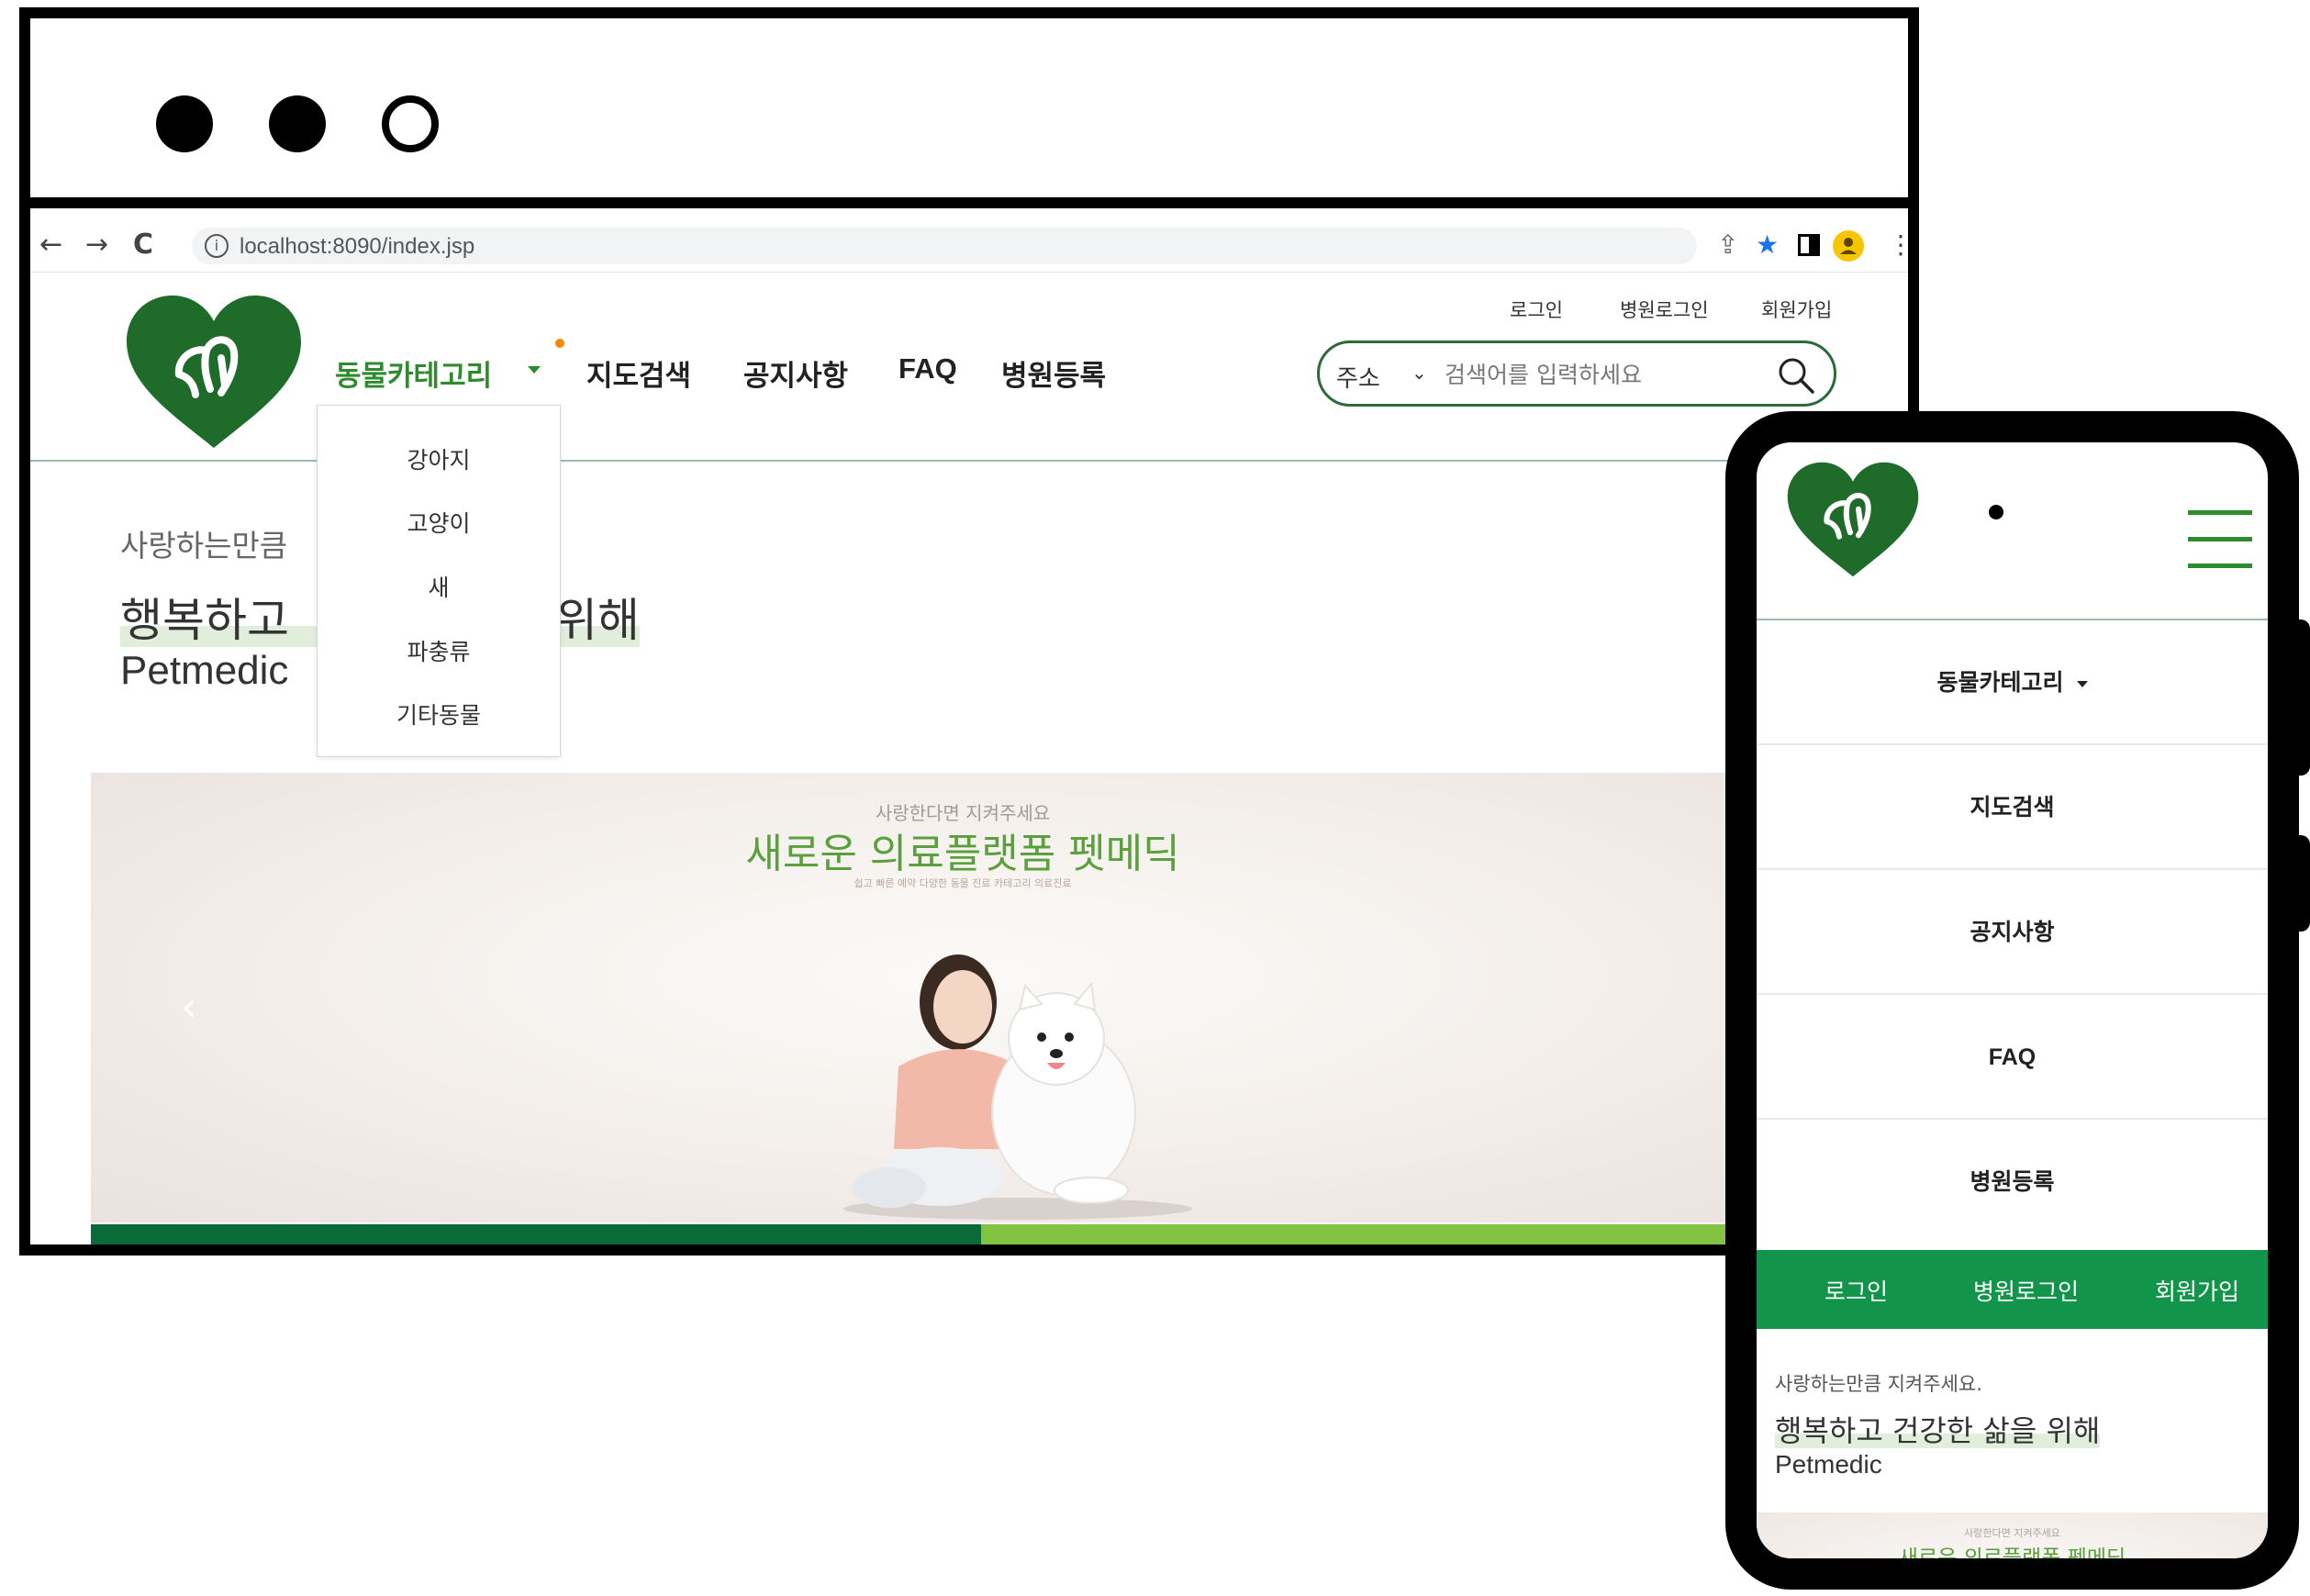 This screenshot has width=2310, height=1596. I want to click on intro-headline-left: 행복하고, so click(204, 620).